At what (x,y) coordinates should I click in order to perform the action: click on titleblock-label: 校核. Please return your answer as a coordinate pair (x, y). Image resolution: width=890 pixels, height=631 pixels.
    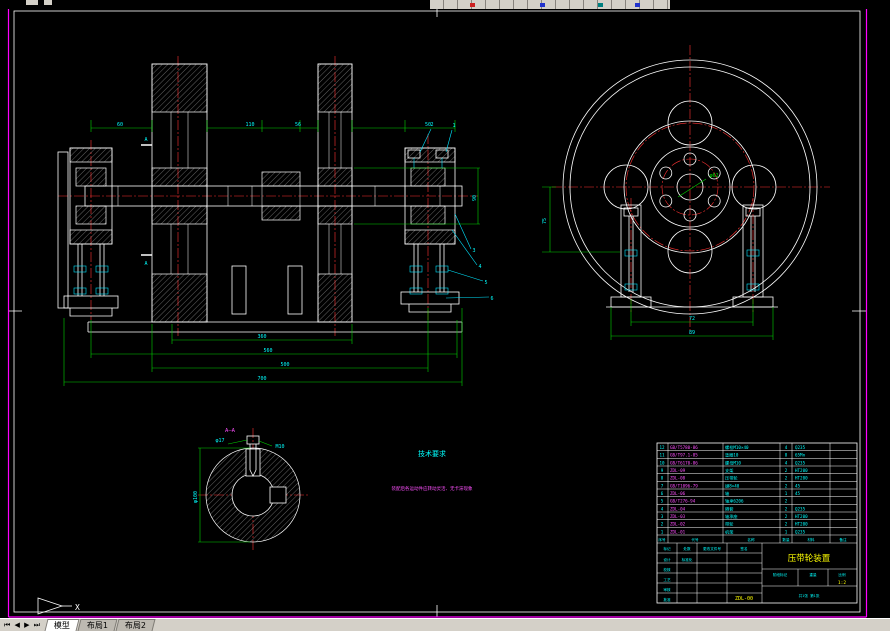
    Looking at the image, I should click on (667, 569).